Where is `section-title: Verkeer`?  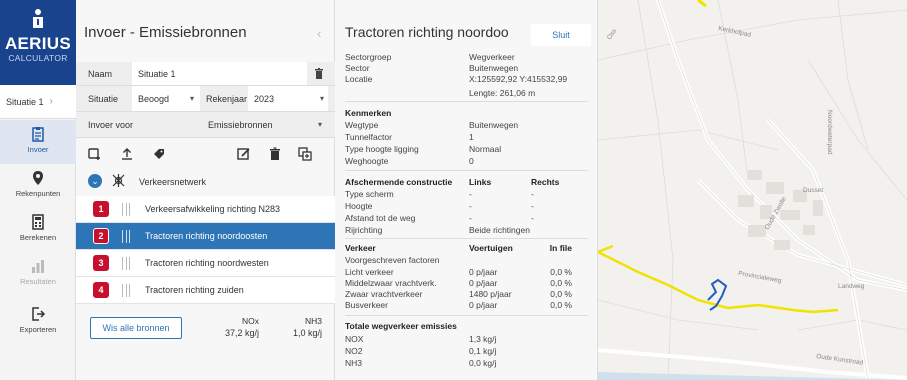
section-title: Verkeer is located at coordinates (360, 248).